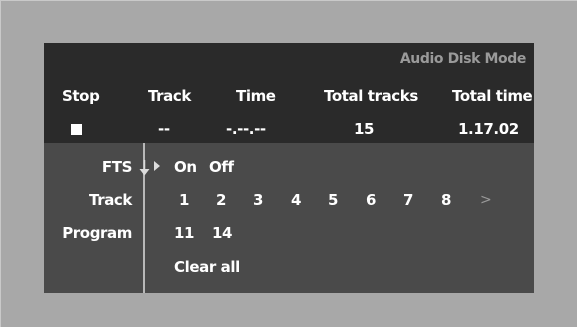 The height and width of the screenshot is (327, 577). What do you see at coordinates (492, 96) in the screenshot?
I see `total-time-header: Total time` at bounding box center [492, 96].